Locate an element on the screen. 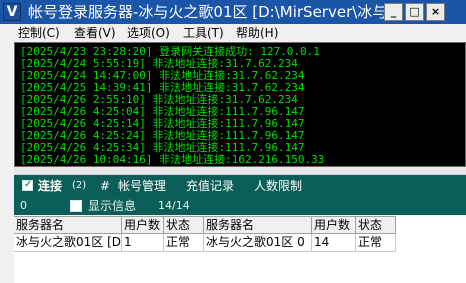 The width and height of the screenshot is (466, 283). checkmark-icon: ✓ is located at coordinates (28, 184).